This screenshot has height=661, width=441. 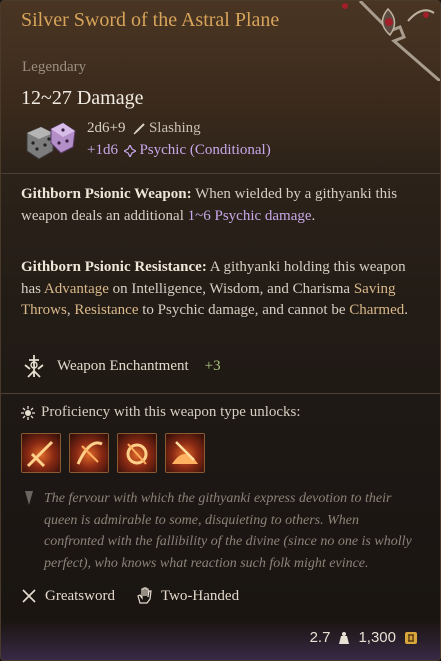 I want to click on charmed-link: Charmed, so click(x=376, y=310).